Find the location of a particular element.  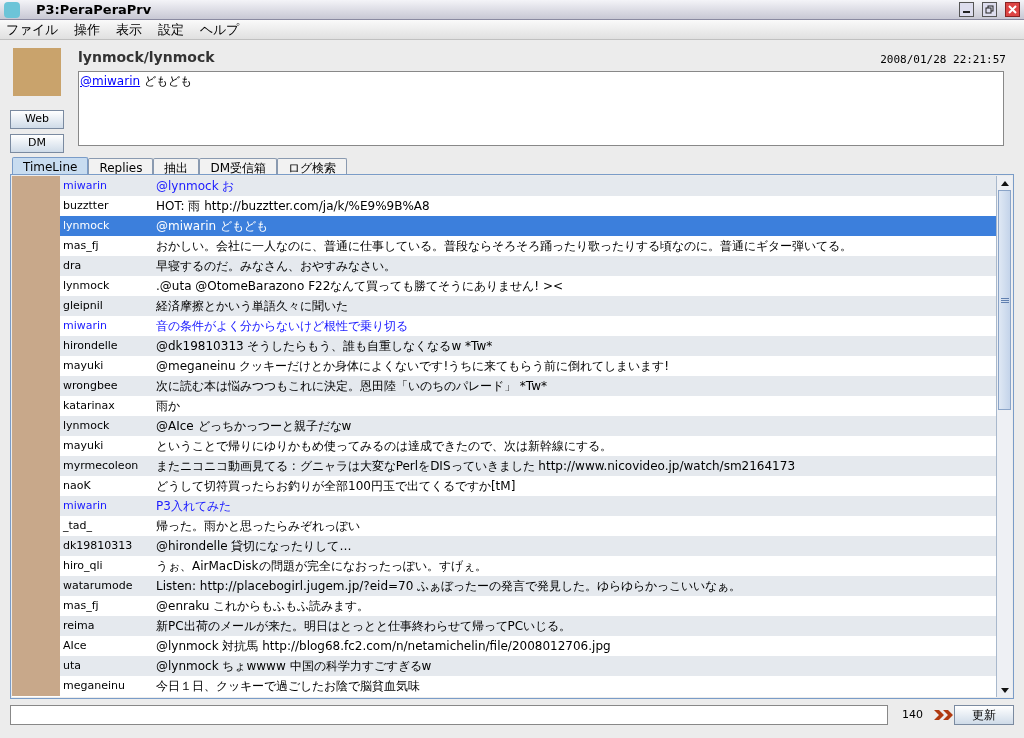

user-name: dk19810313 is located at coordinates (98, 545).